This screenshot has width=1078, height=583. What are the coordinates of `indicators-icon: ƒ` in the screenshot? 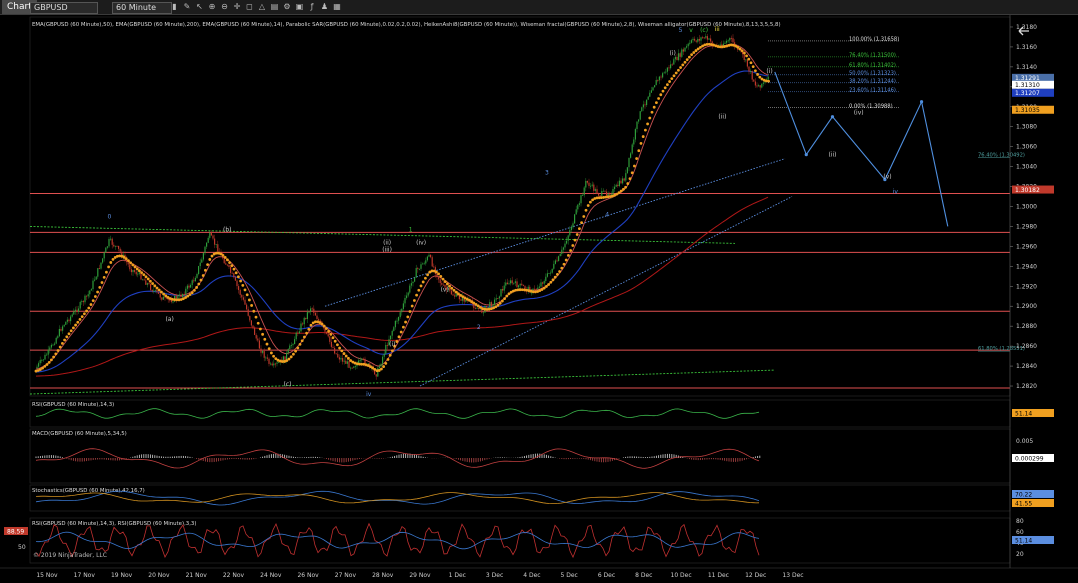 It's located at (312, 7).